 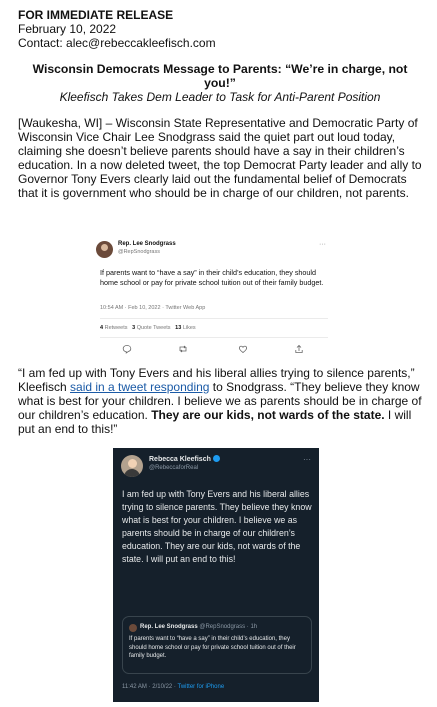 I want to click on quoted-author: Rep. Lee Snodgrass @RepSnodgrass · 1h, so click(x=198, y=627).